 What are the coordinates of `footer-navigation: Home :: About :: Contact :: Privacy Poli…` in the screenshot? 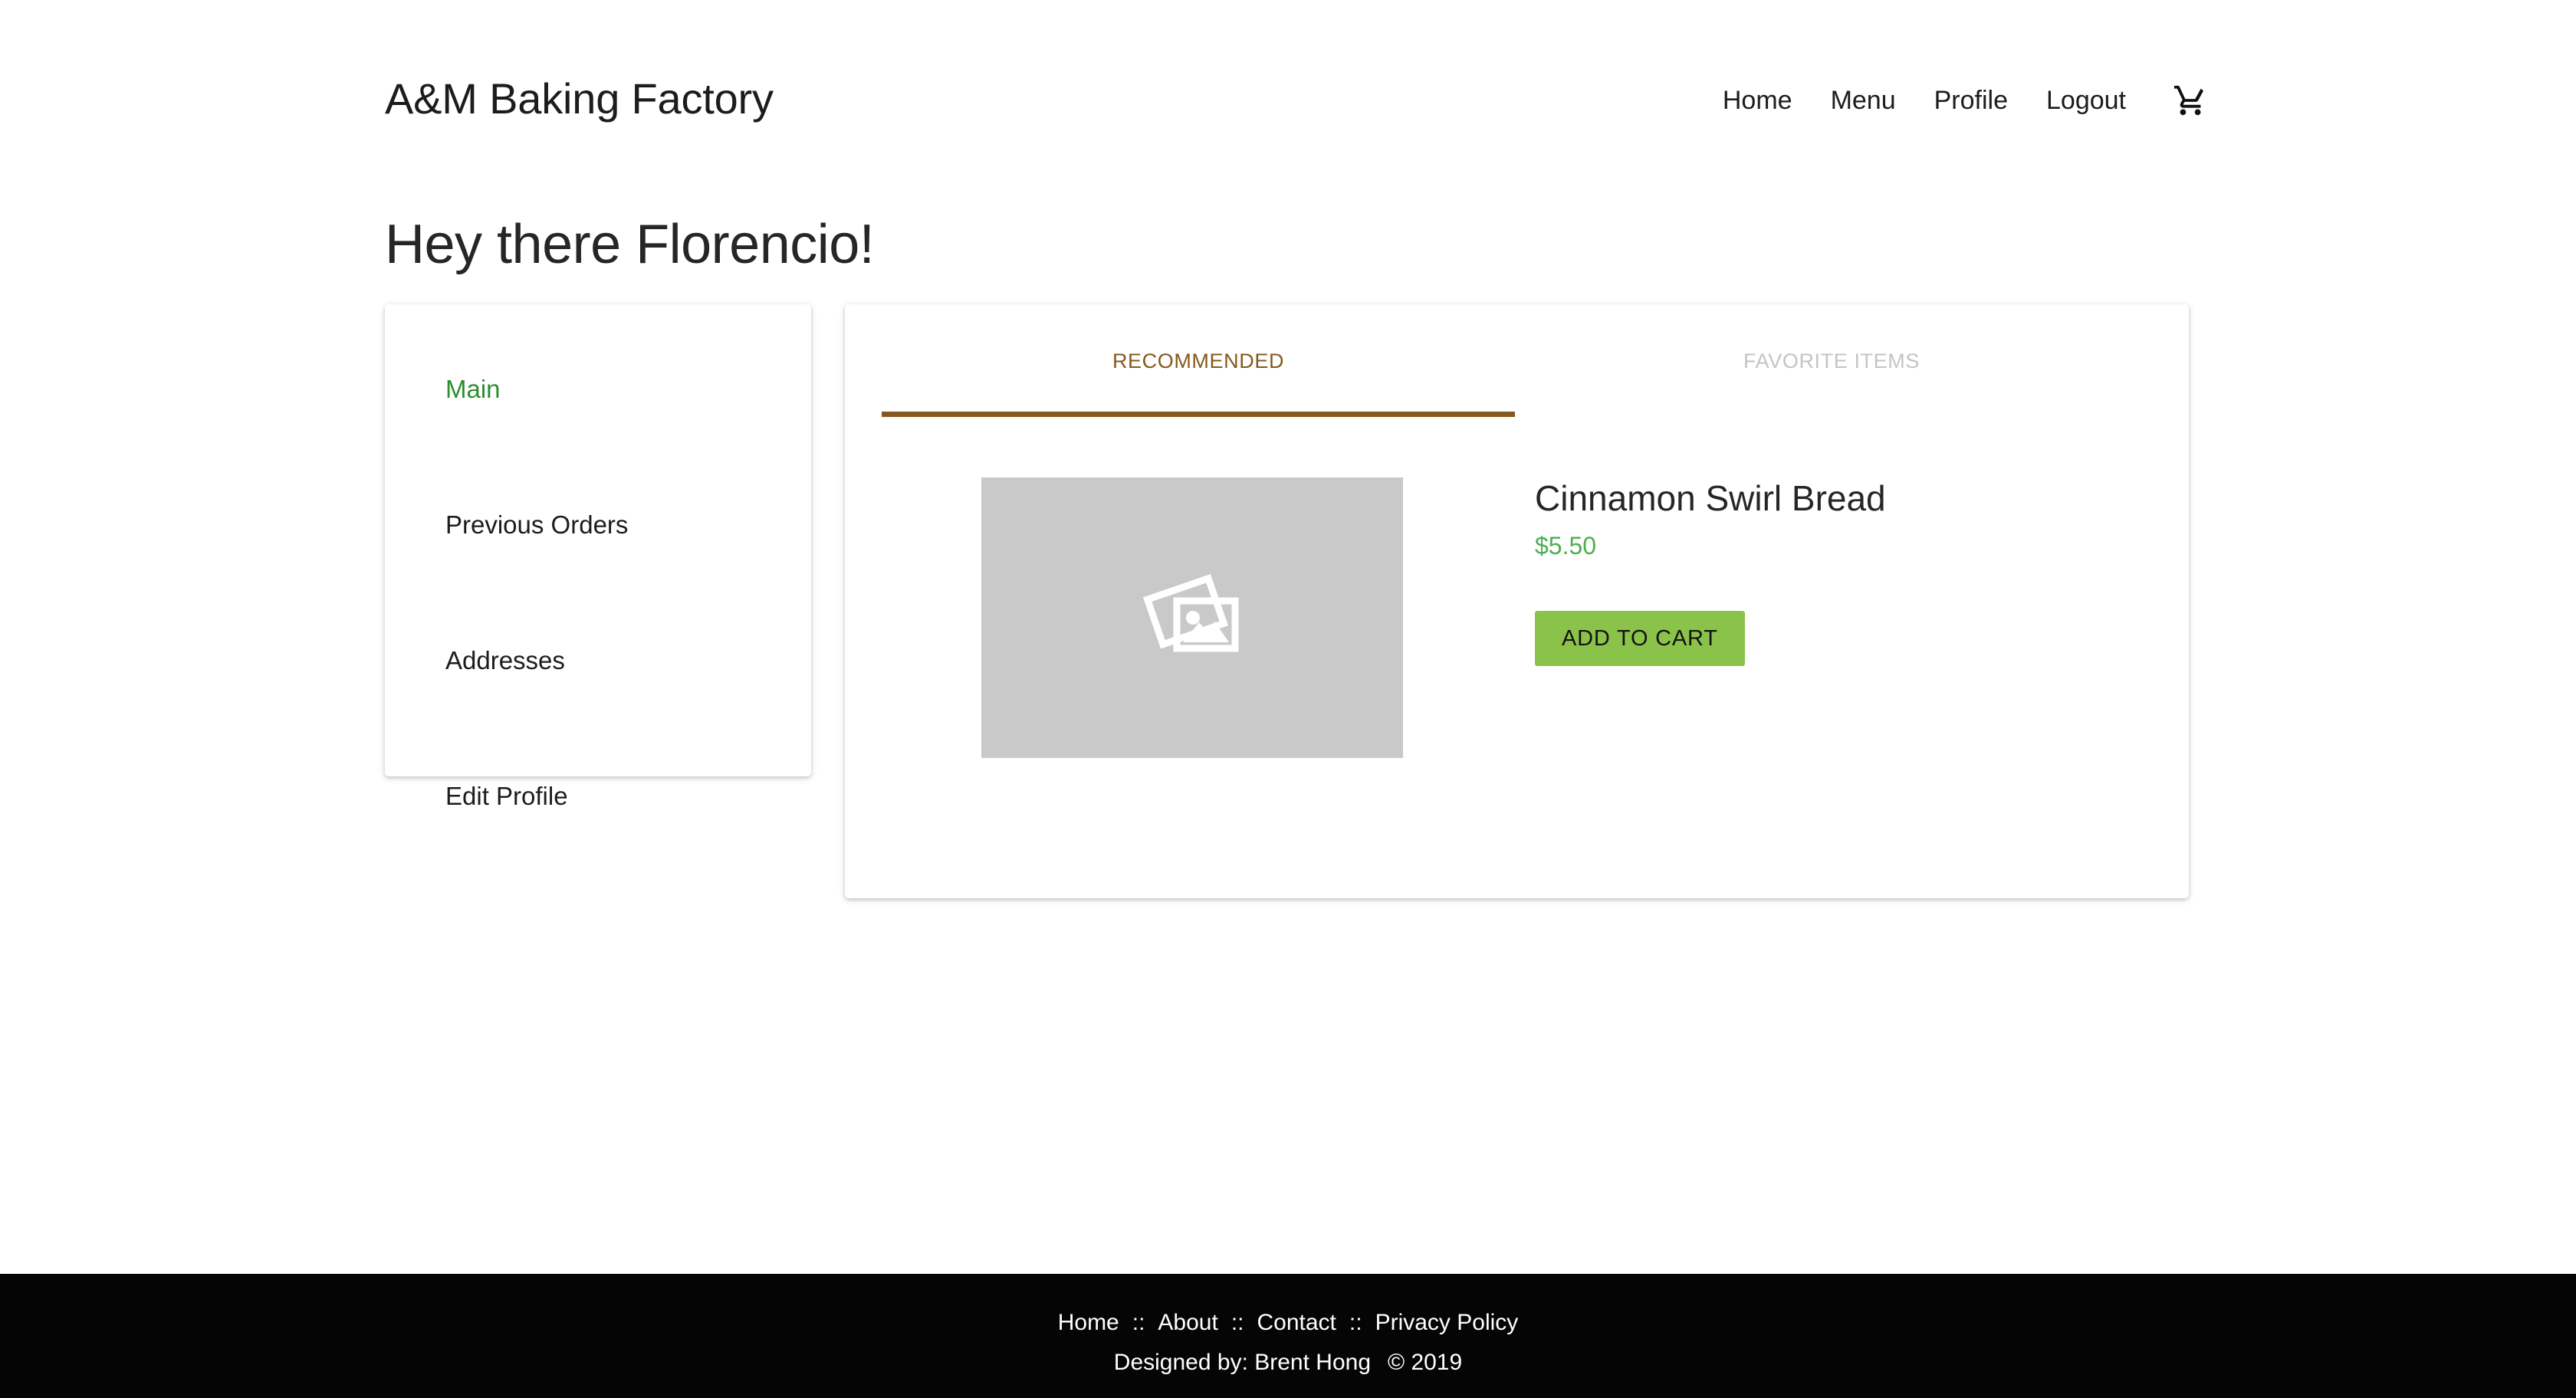 It's located at (1288, 1305).